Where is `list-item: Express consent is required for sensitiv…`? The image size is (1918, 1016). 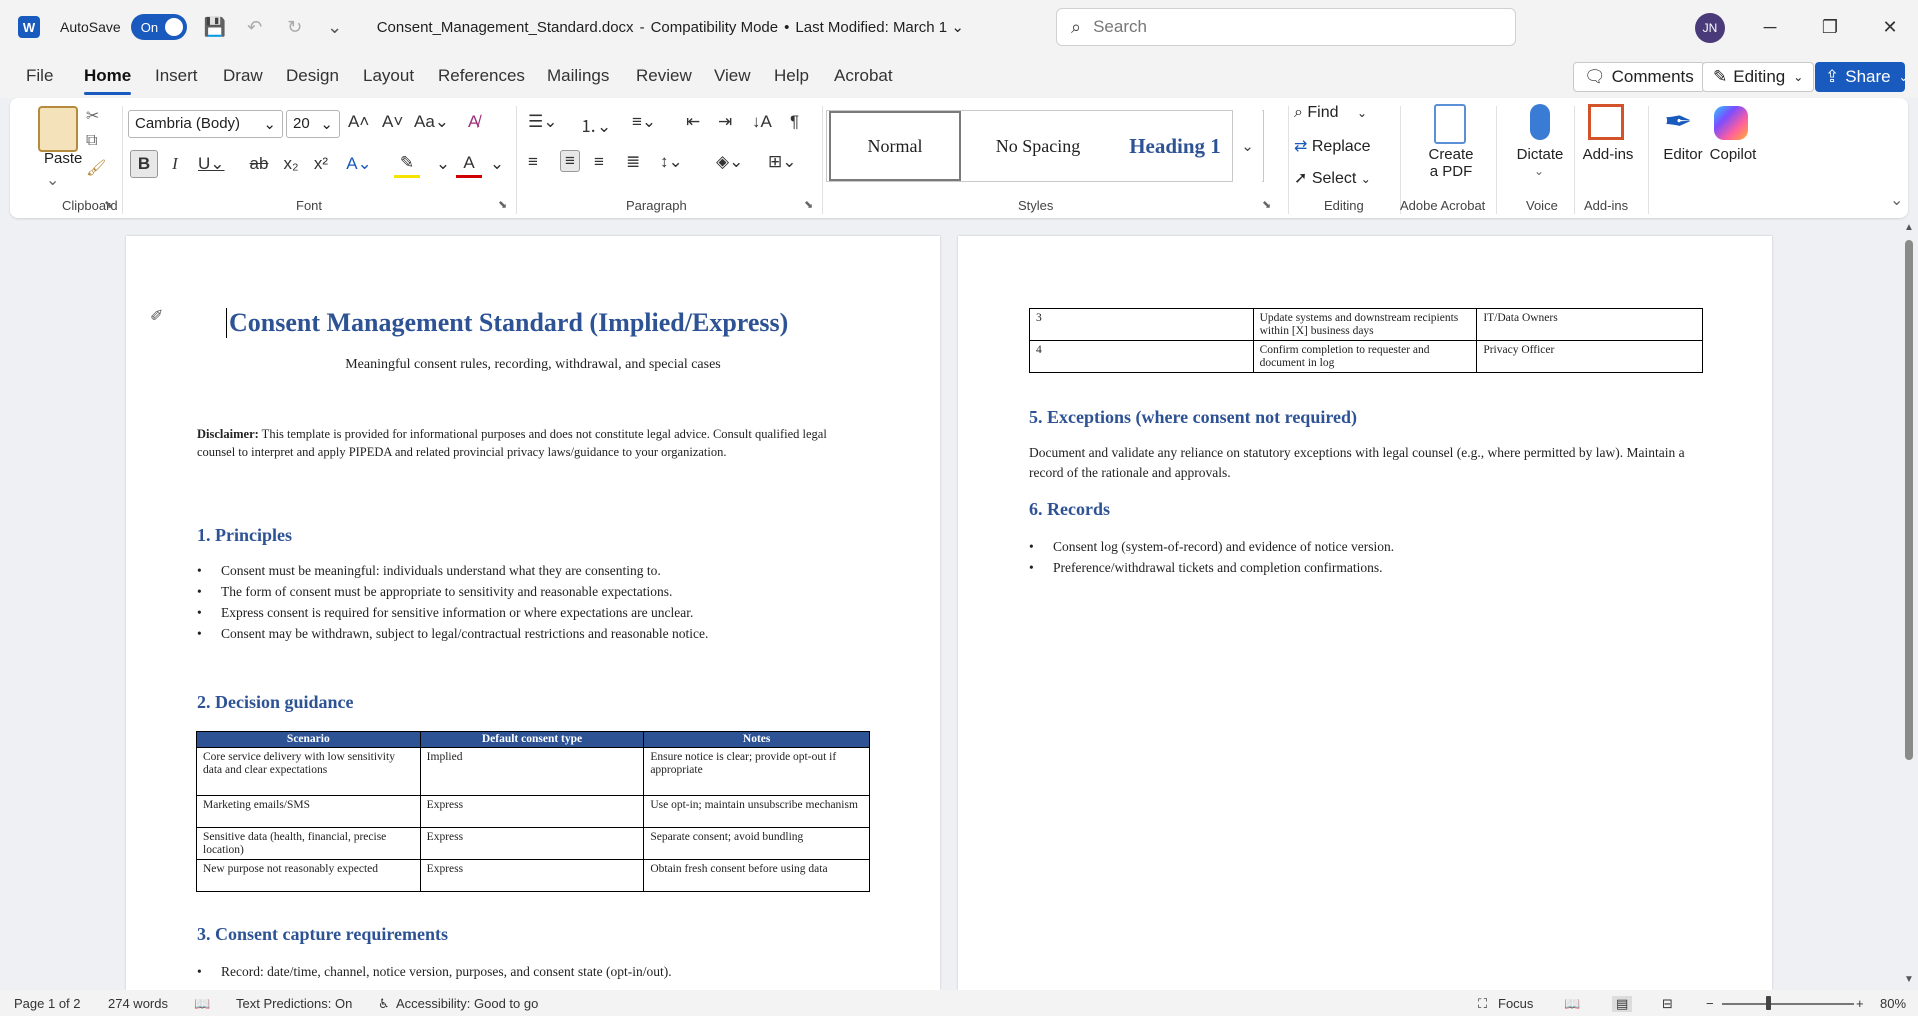
list-item: Express consent is required for sensitiv… is located at coordinates (547, 612).